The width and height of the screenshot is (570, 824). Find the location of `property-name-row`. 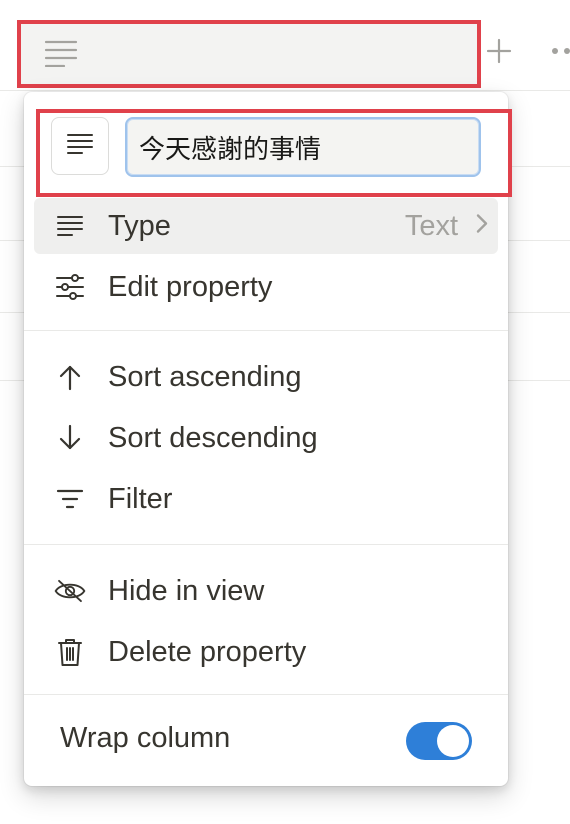

property-name-row is located at coordinates (266, 148).